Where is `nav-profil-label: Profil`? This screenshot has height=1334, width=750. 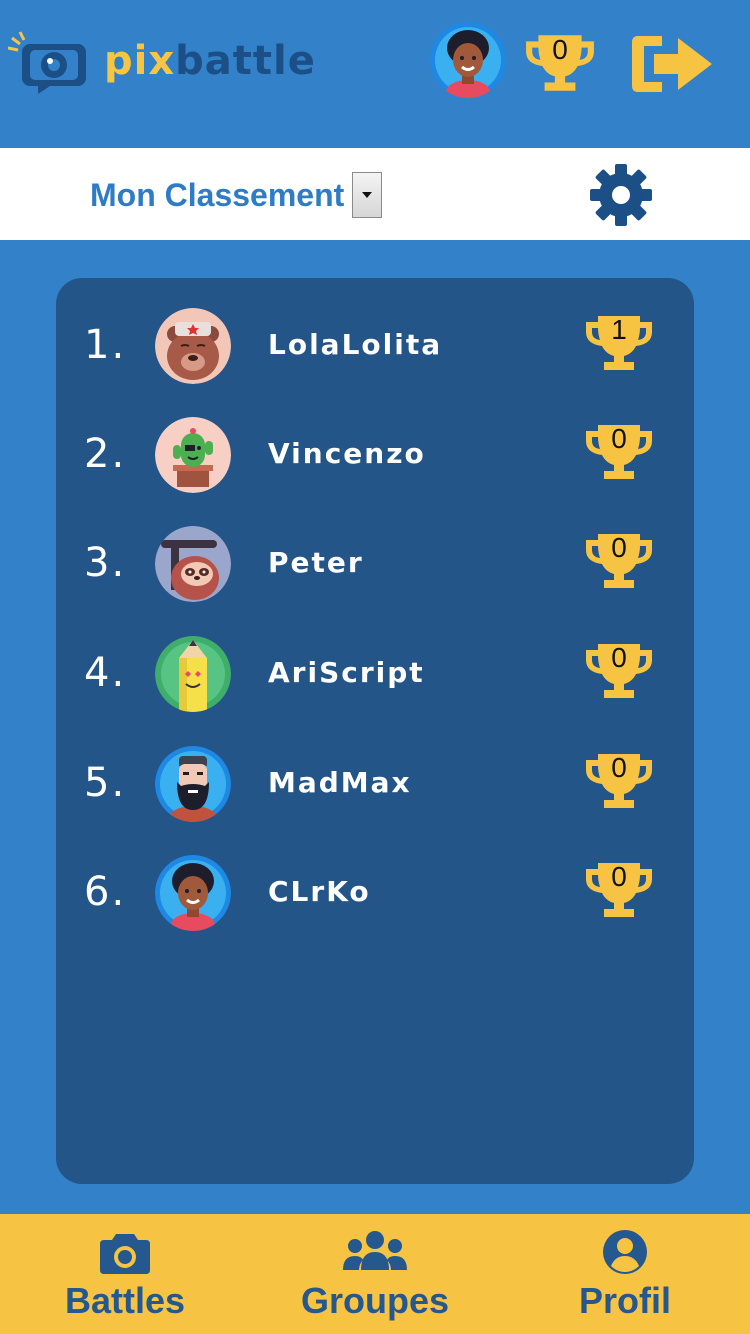
nav-profil-label: Profil is located at coordinates (624, 1300).